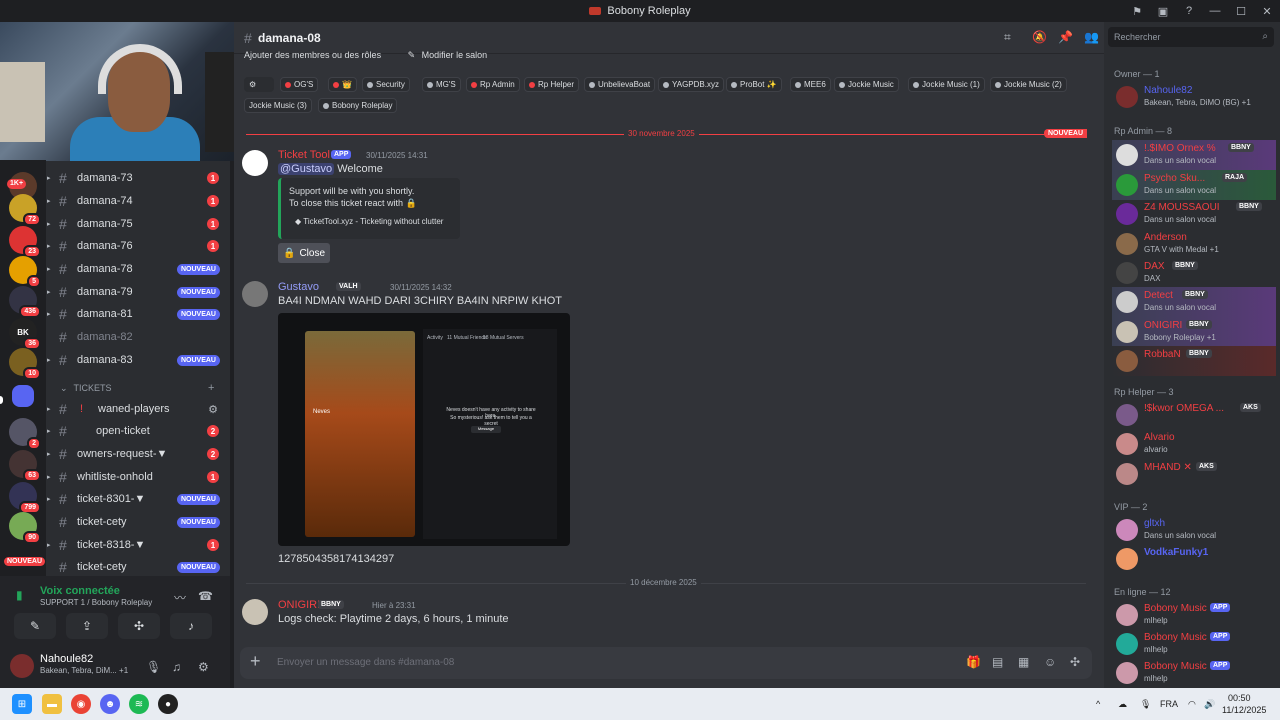 This screenshot has width=1280, height=720. Describe the element at coordinates (25, 498) in the screenshot. I see `server-icon: 799` at that location.